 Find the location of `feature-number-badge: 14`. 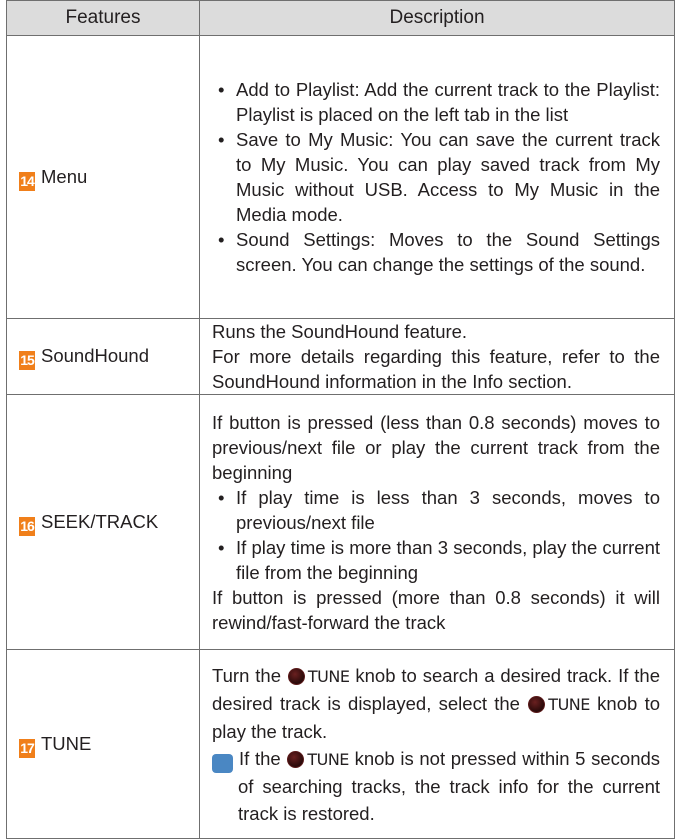

feature-number-badge: 14 is located at coordinates (27, 181).